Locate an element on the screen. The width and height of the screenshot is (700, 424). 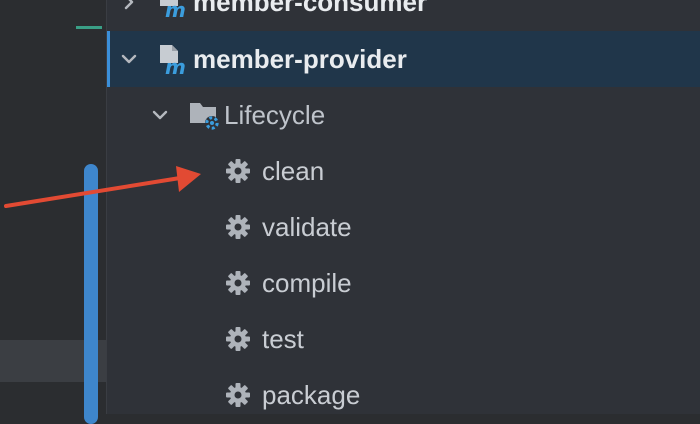
tree-item-member-consumer: m member-consumer is located at coordinates (403, 15).